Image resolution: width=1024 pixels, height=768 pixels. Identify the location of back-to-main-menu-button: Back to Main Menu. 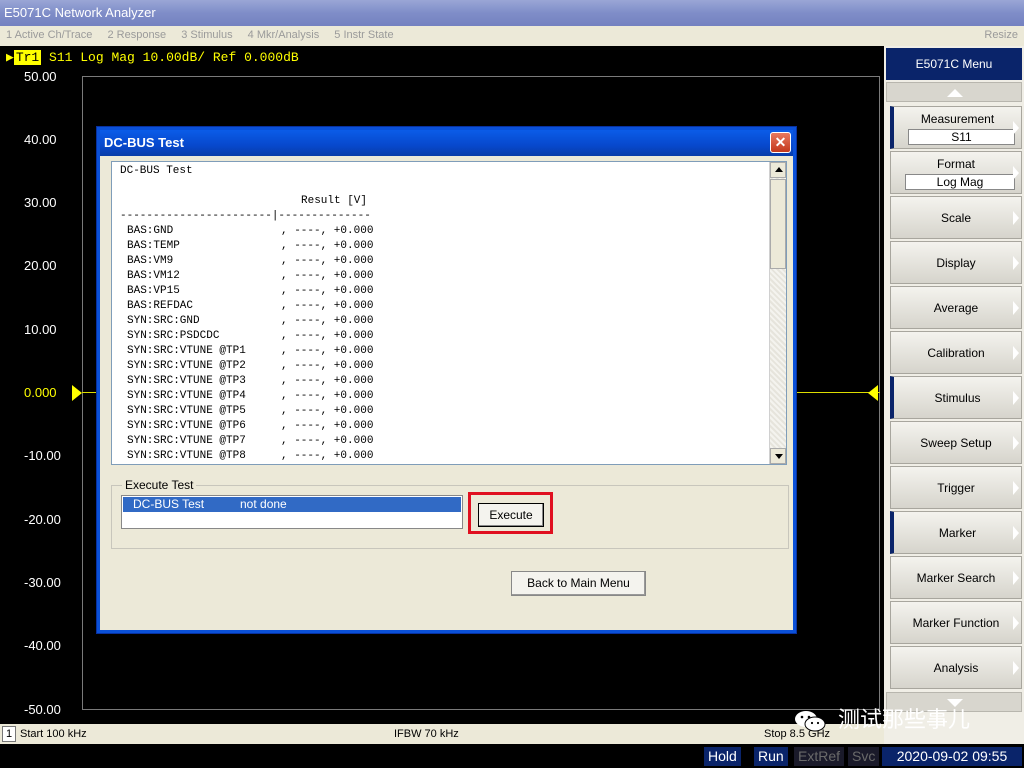
(578, 583).